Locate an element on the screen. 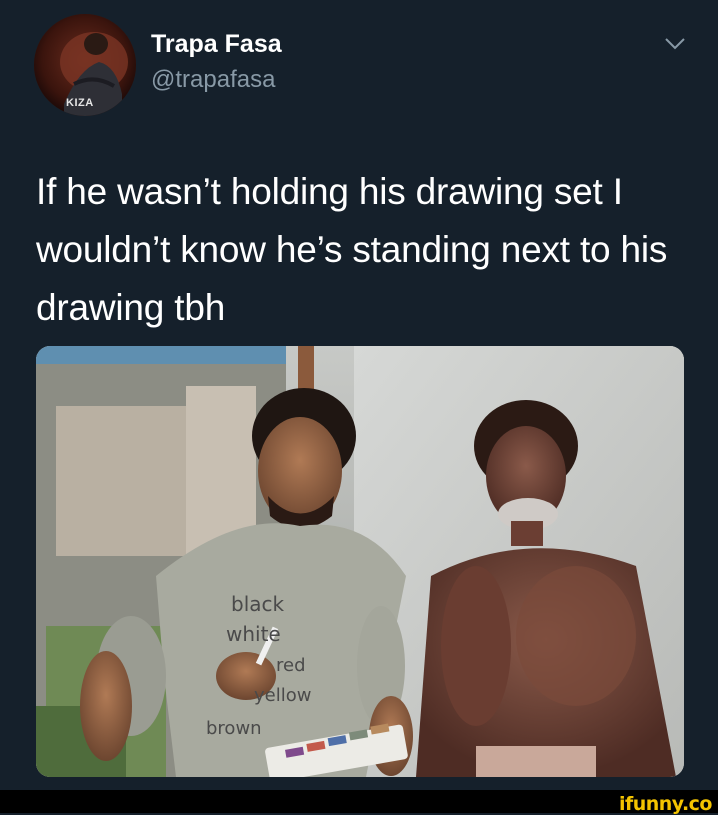 Image resolution: width=718 pixels, height=815 pixels. shirt-text-red: red is located at coordinates (291, 665).